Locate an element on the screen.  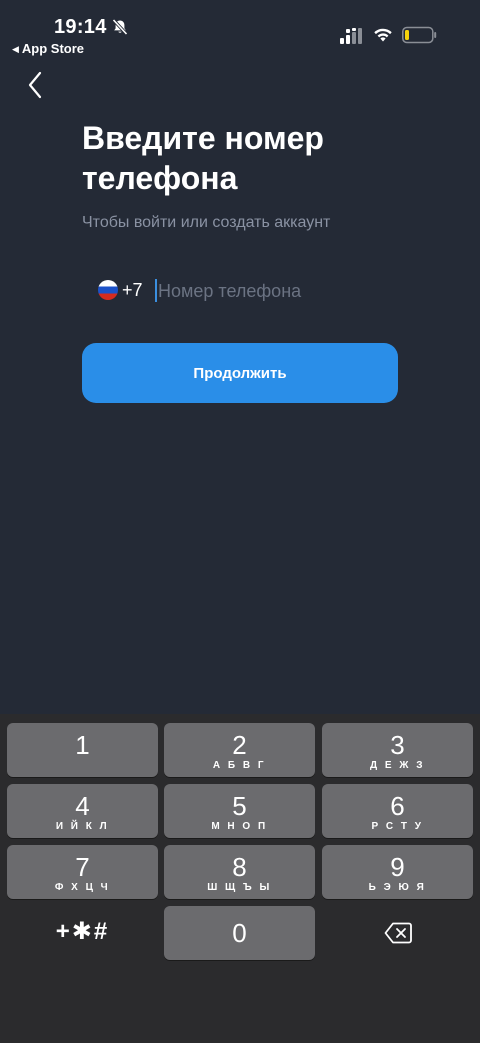
key-letters: Ь Э Ю Я is located at coordinates (397, 887).